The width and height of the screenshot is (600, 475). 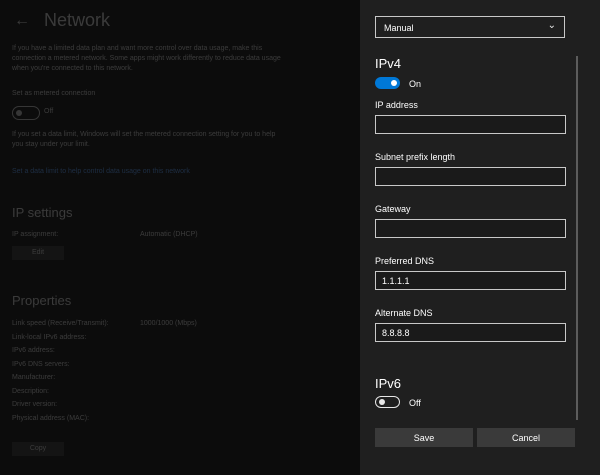 What do you see at coordinates (415, 157) in the screenshot?
I see `subnet-prefix-label: Subnet prefix length` at bounding box center [415, 157].